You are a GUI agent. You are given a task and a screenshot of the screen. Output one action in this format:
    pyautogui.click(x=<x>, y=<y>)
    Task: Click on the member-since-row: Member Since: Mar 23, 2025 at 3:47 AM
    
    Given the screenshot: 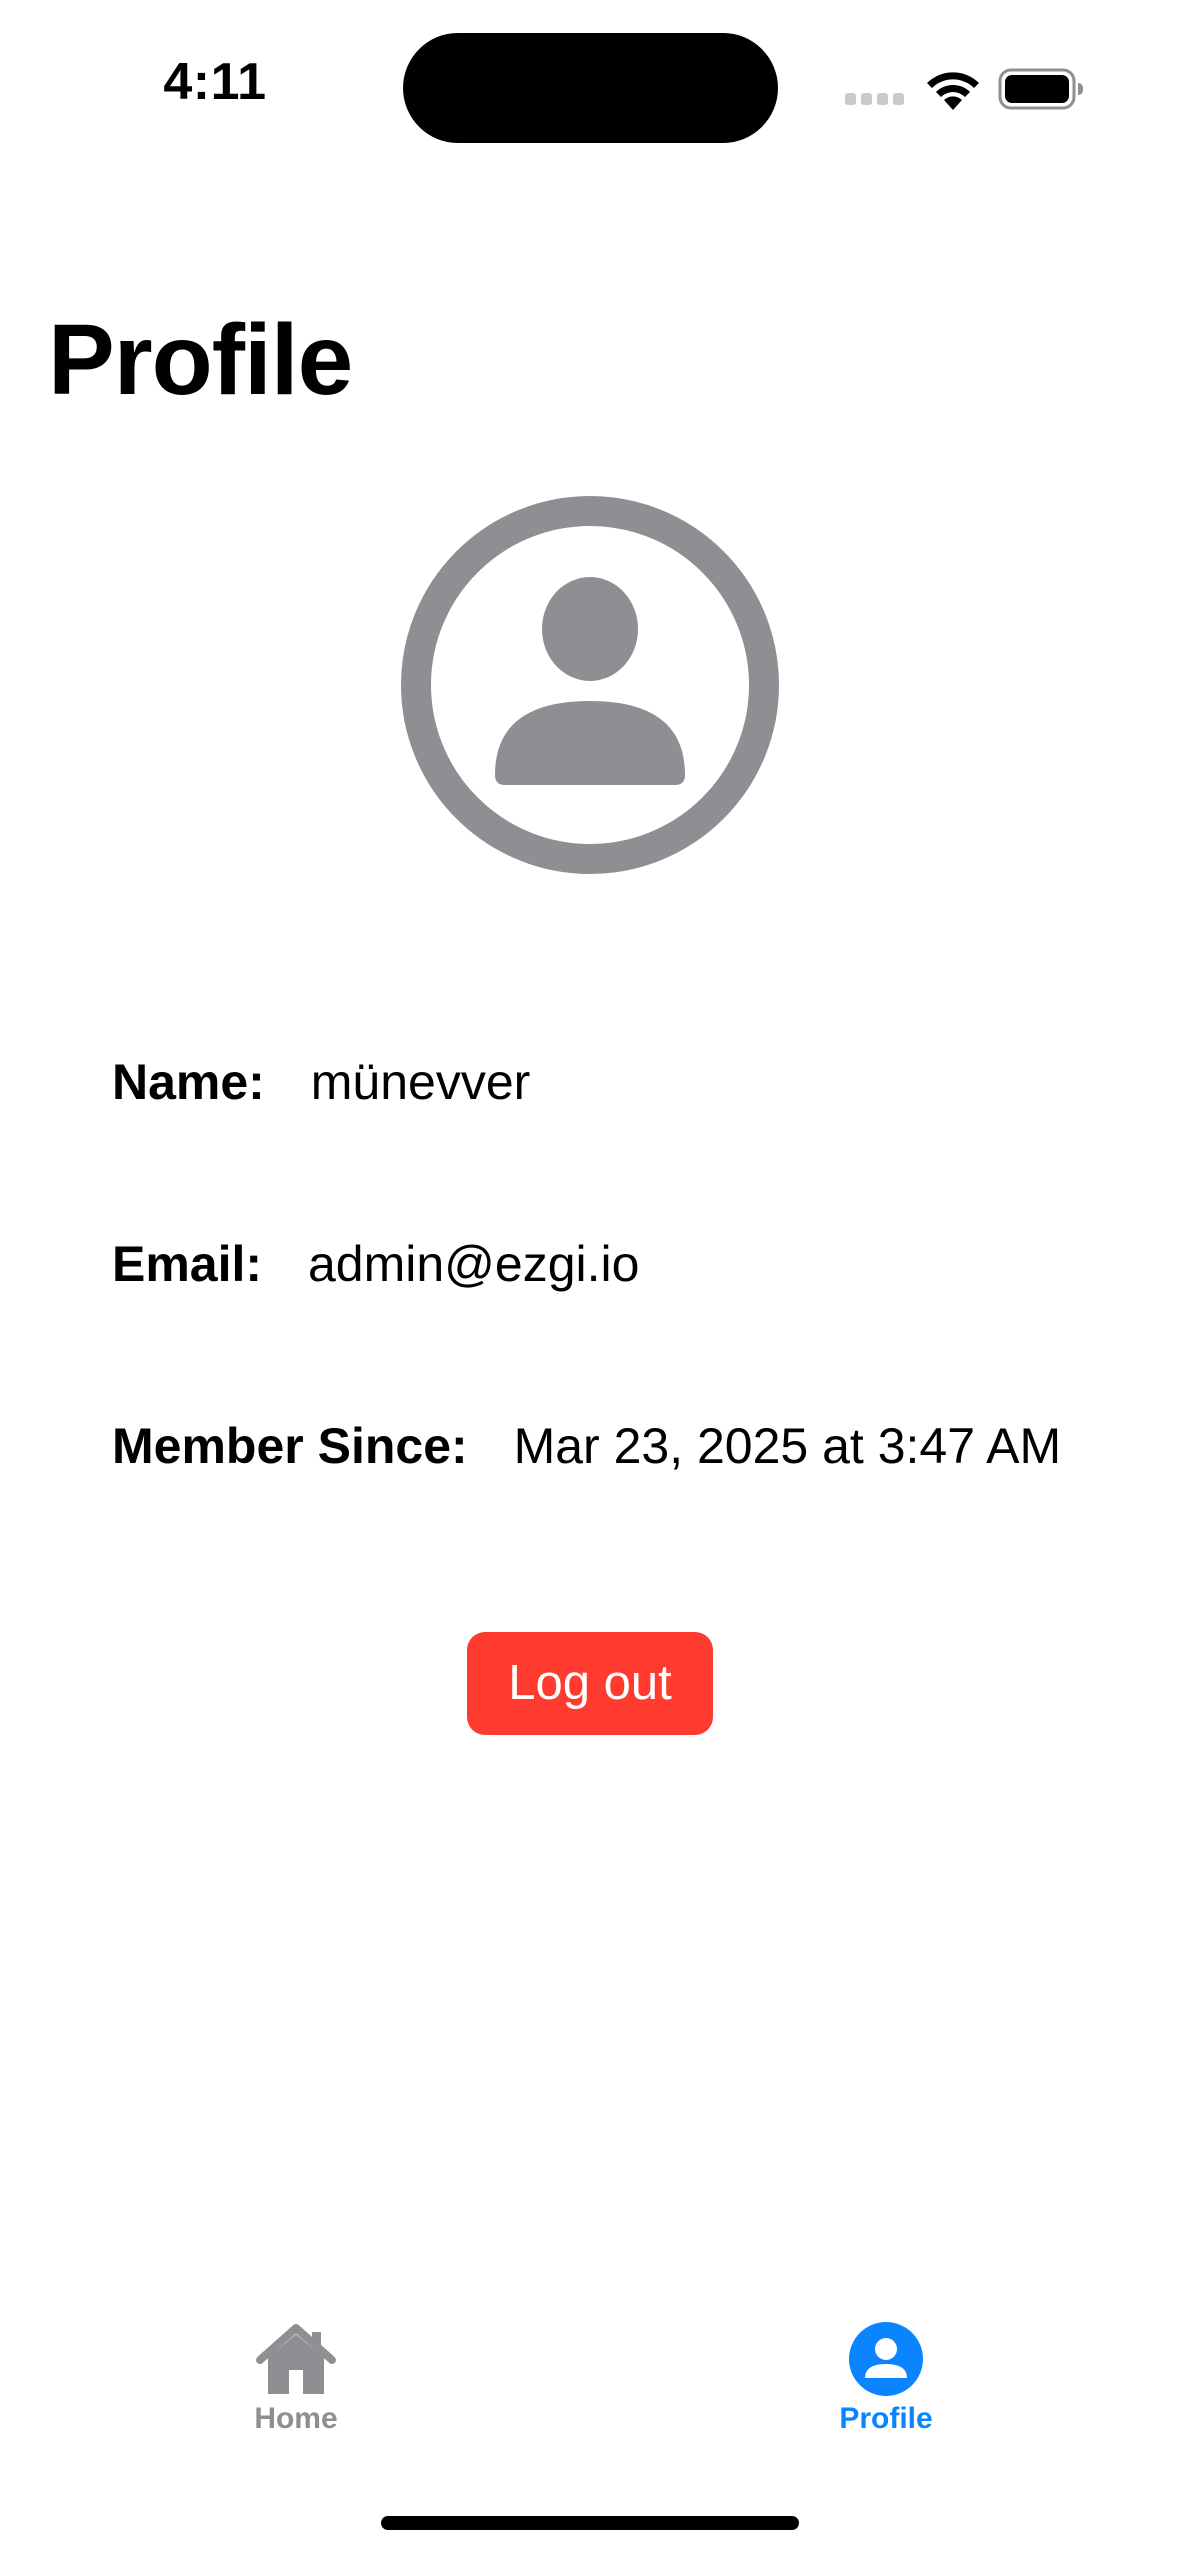 What is the action you would take?
    pyautogui.click(x=586, y=1446)
    